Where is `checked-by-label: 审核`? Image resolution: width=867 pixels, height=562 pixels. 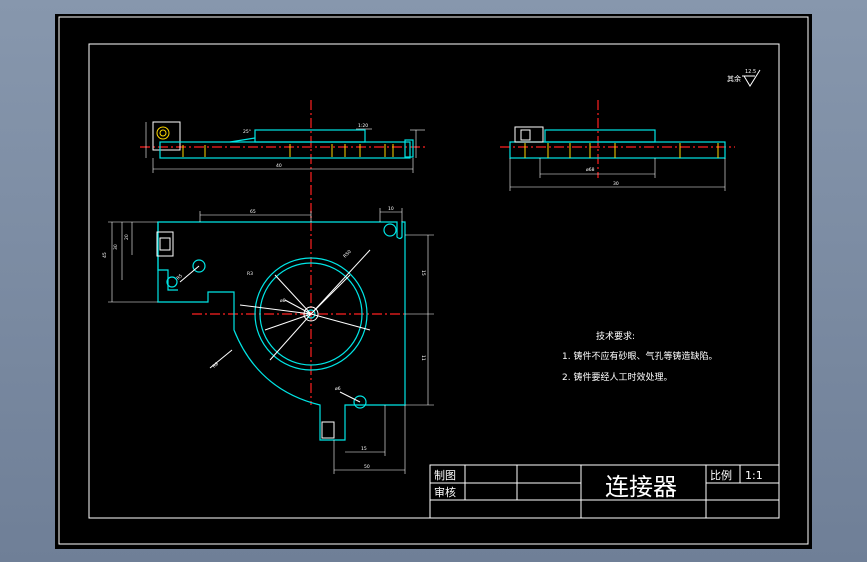
checked-by-label: 审核 is located at coordinates (445, 492).